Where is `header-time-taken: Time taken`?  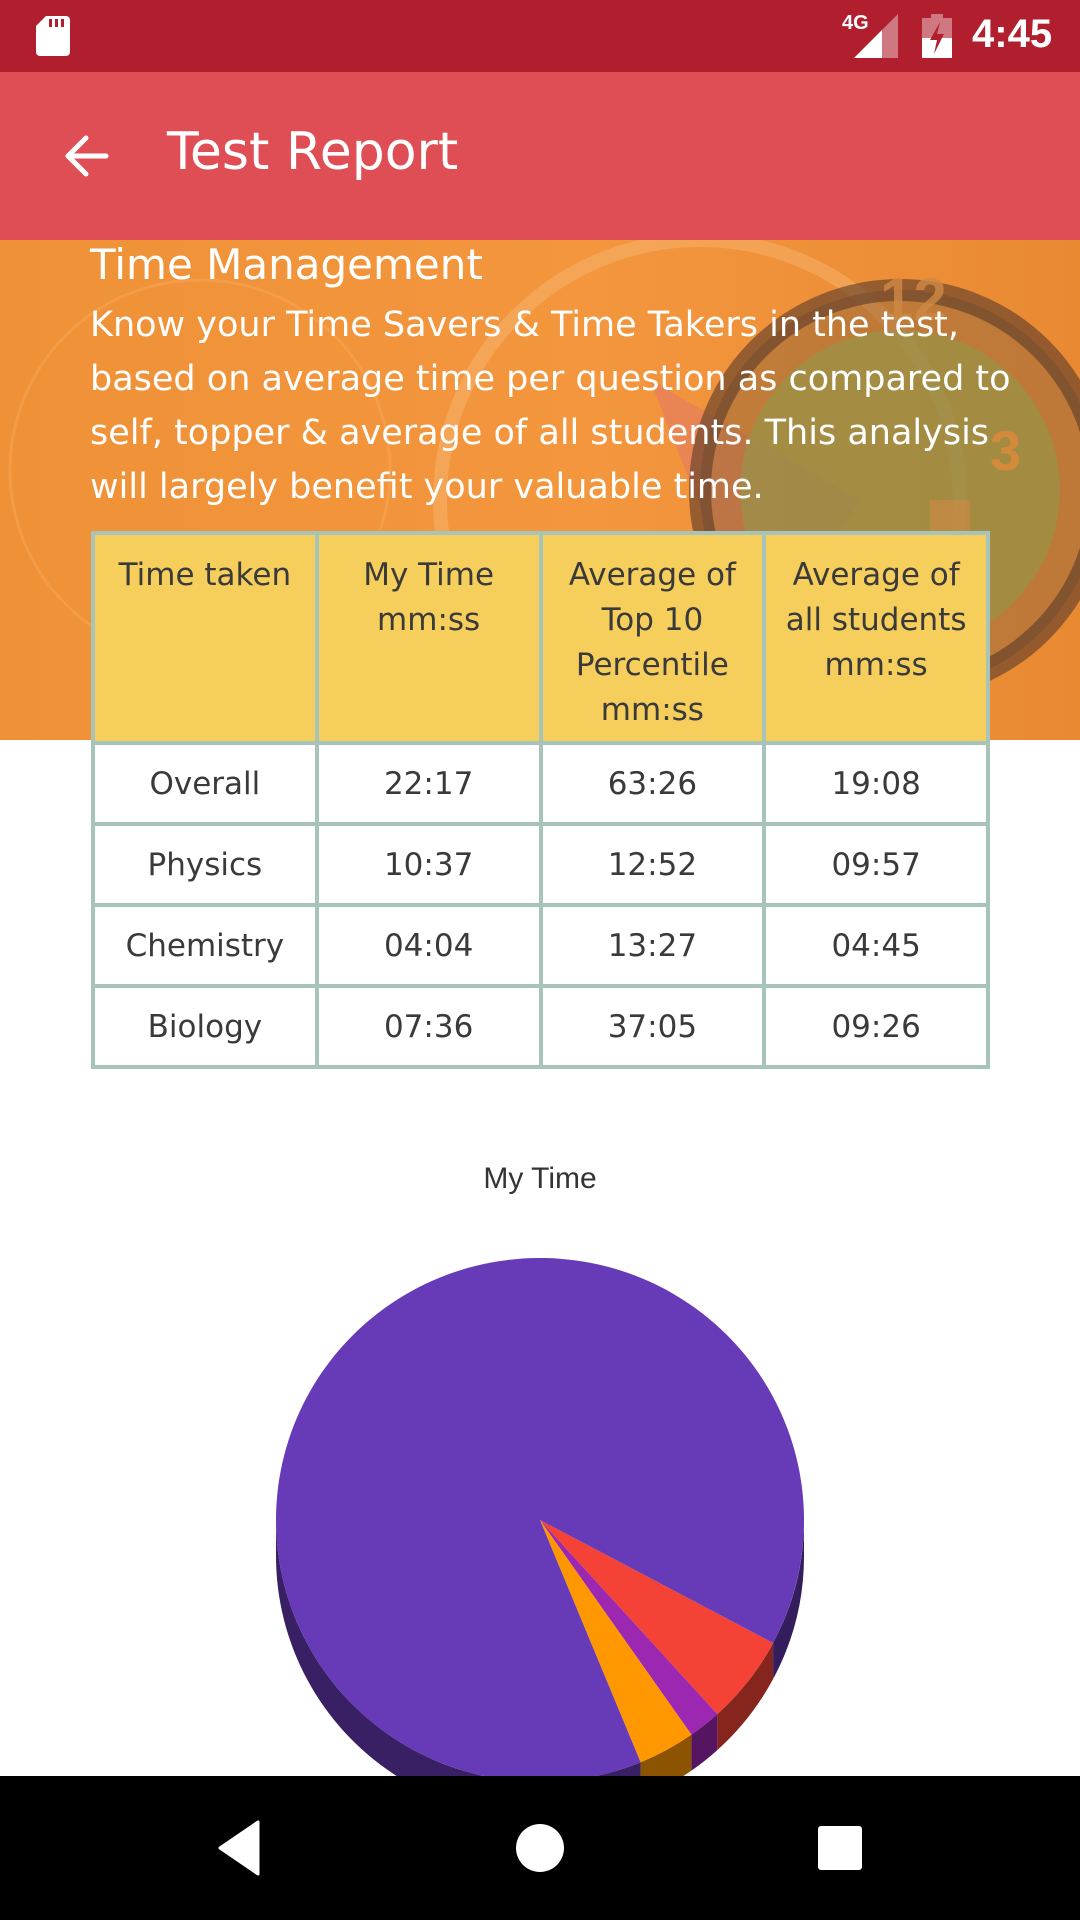
header-time-taken: Time taken is located at coordinates (205, 638).